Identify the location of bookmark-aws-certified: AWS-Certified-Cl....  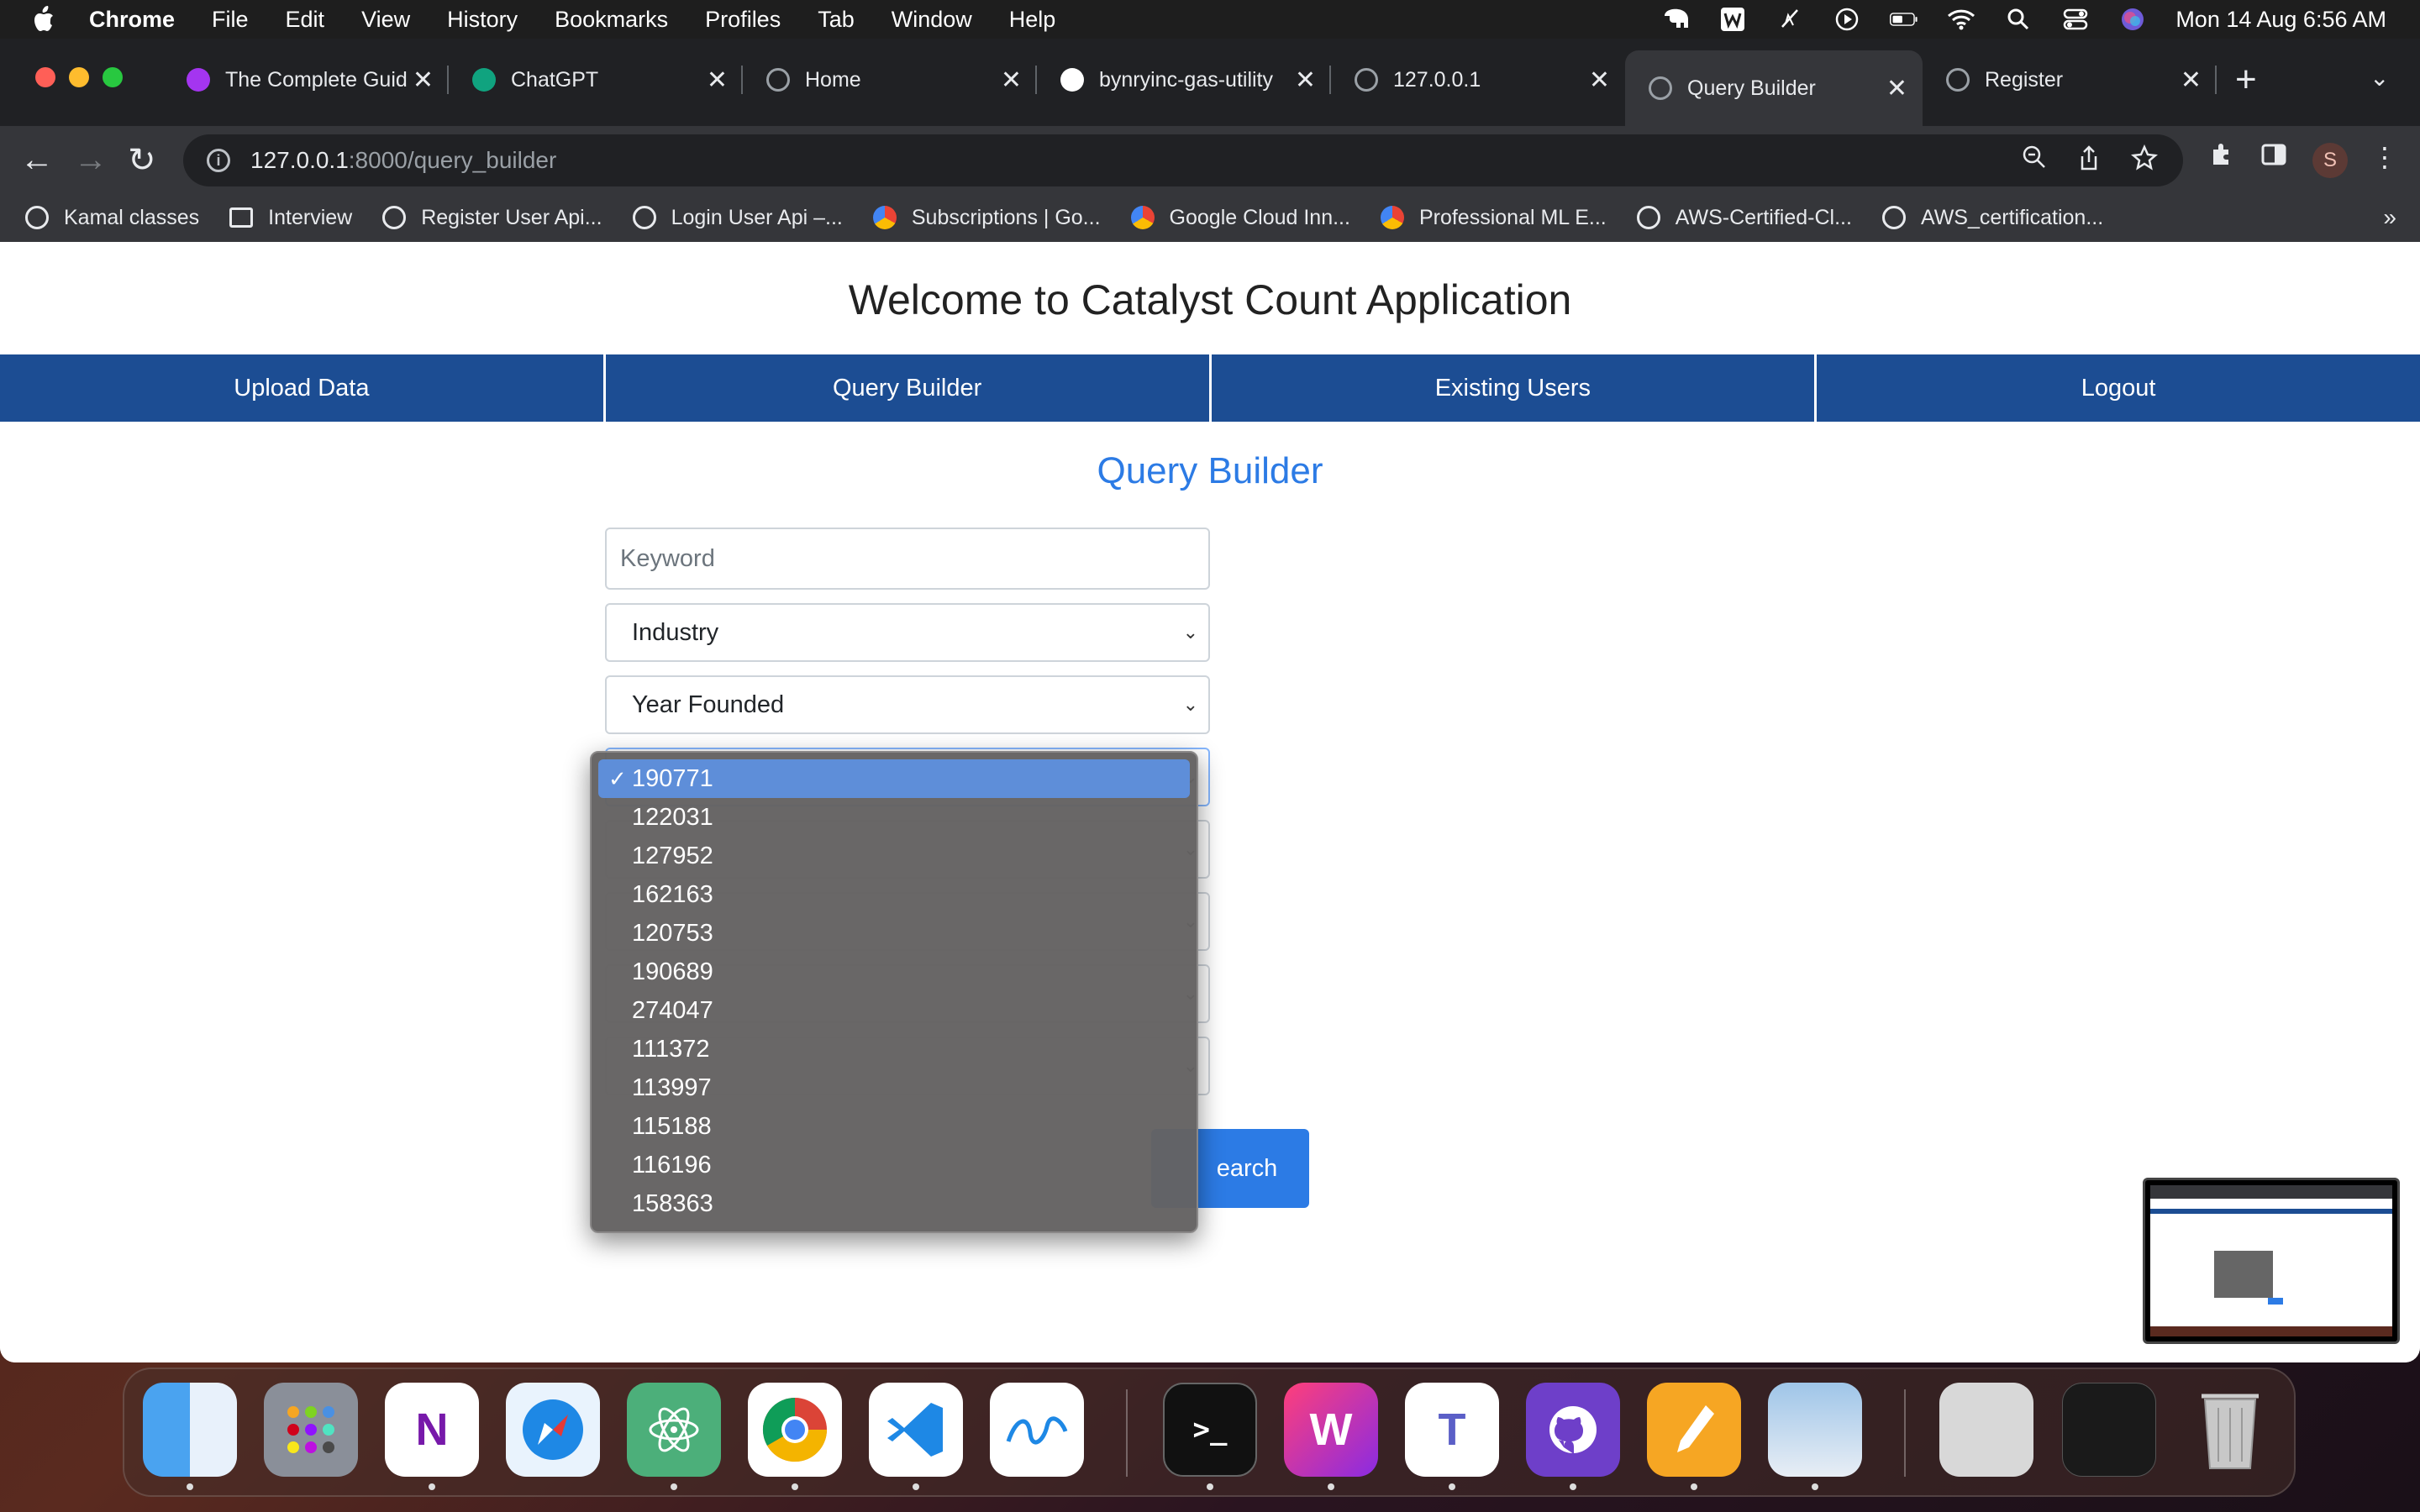
(1744, 218).